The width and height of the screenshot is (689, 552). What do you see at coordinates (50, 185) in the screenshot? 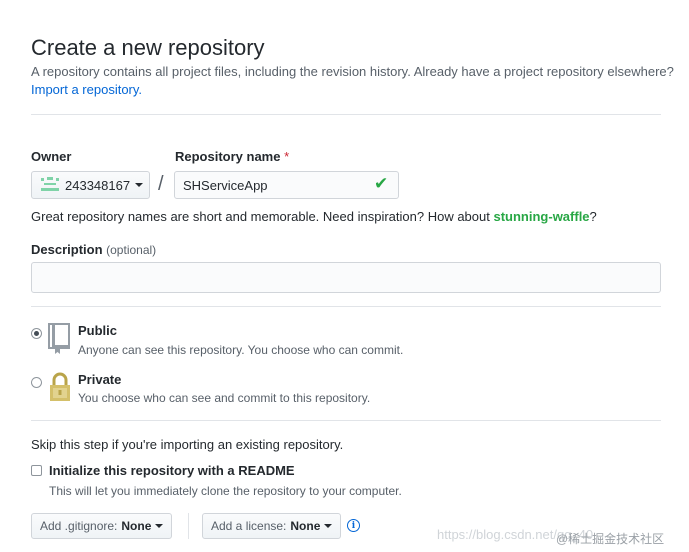
I see `identicon-avatar` at bounding box center [50, 185].